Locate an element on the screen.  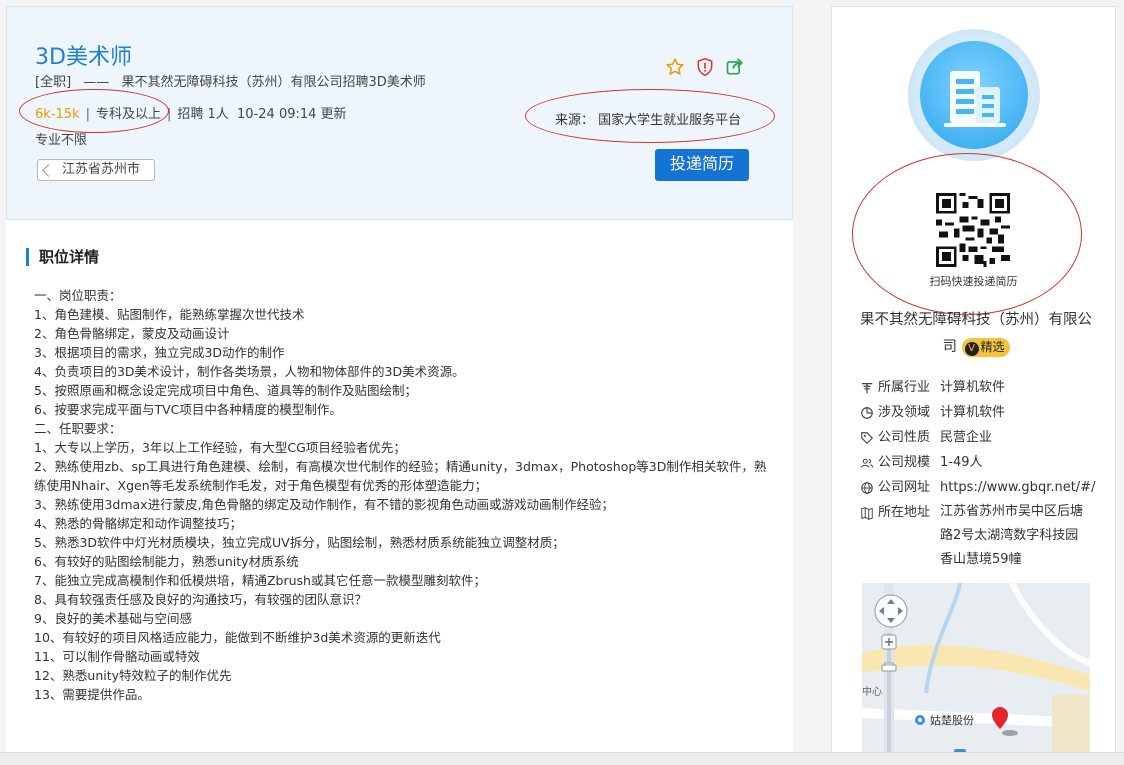
desc-line: 10、有较好的项目风格适应能力，能做到不断维护3d美术资源的更新迭代 is located at coordinates (237, 637).